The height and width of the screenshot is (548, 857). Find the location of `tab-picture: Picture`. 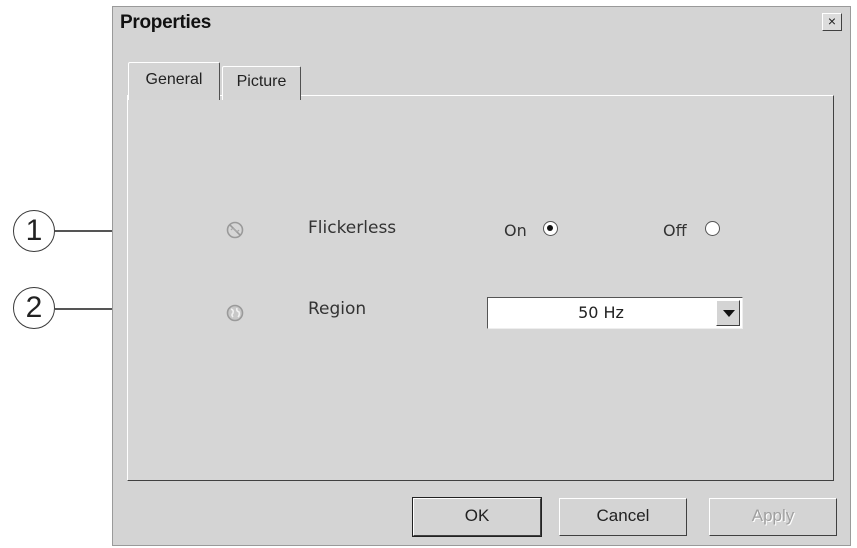

tab-picture: Picture is located at coordinates (261, 83).